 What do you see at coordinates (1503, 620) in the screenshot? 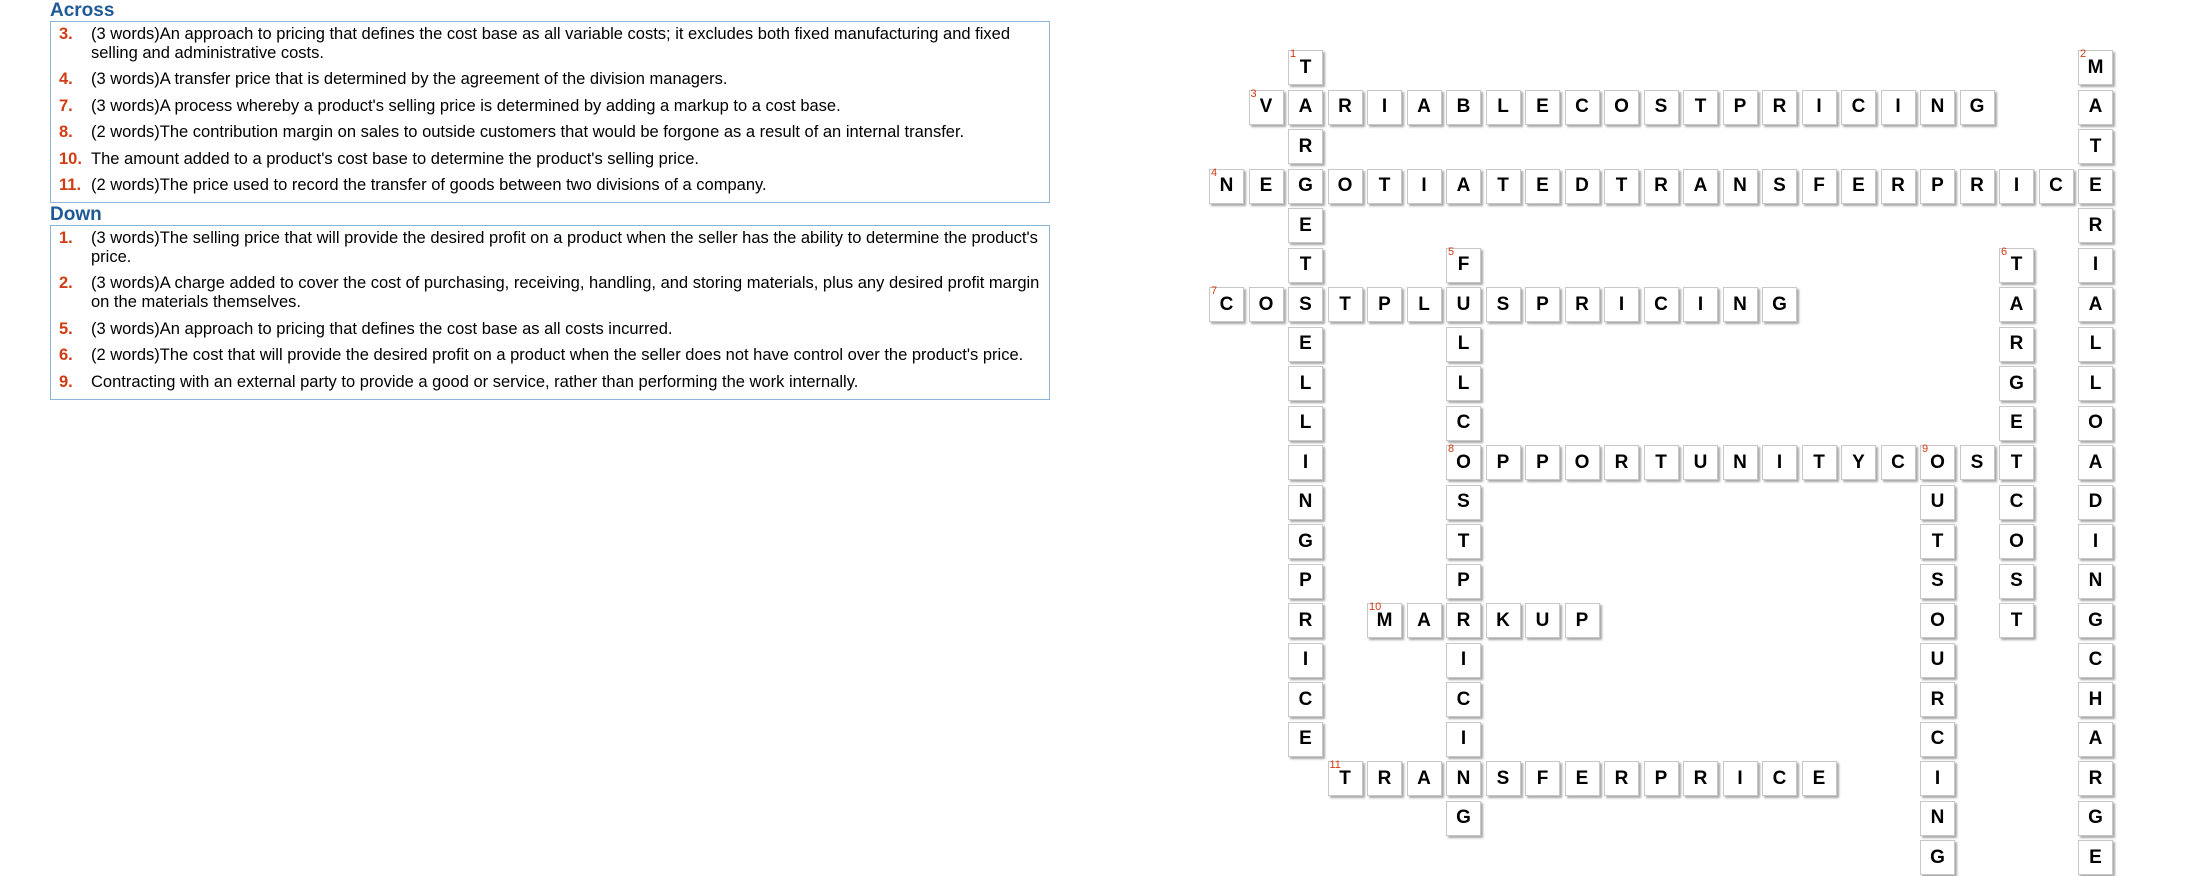
I see `crossword-cell: K` at bounding box center [1503, 620].